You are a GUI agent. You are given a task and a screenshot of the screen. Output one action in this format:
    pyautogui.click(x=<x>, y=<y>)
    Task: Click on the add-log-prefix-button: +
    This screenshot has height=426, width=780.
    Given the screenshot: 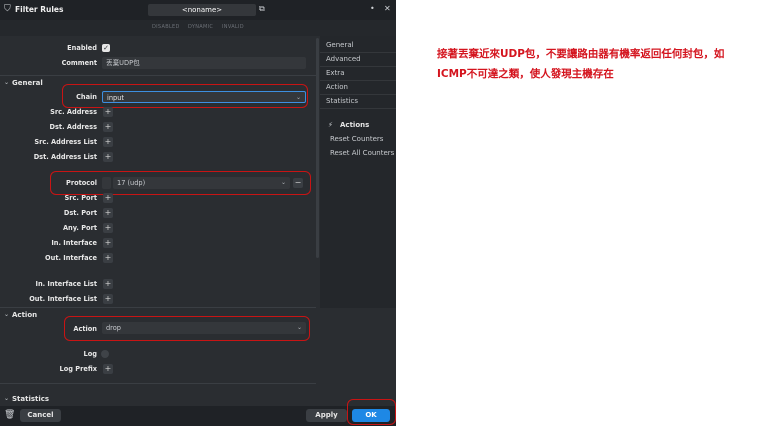 What is the action you would take?
    pyautogui.click(x=108, y=369)
    